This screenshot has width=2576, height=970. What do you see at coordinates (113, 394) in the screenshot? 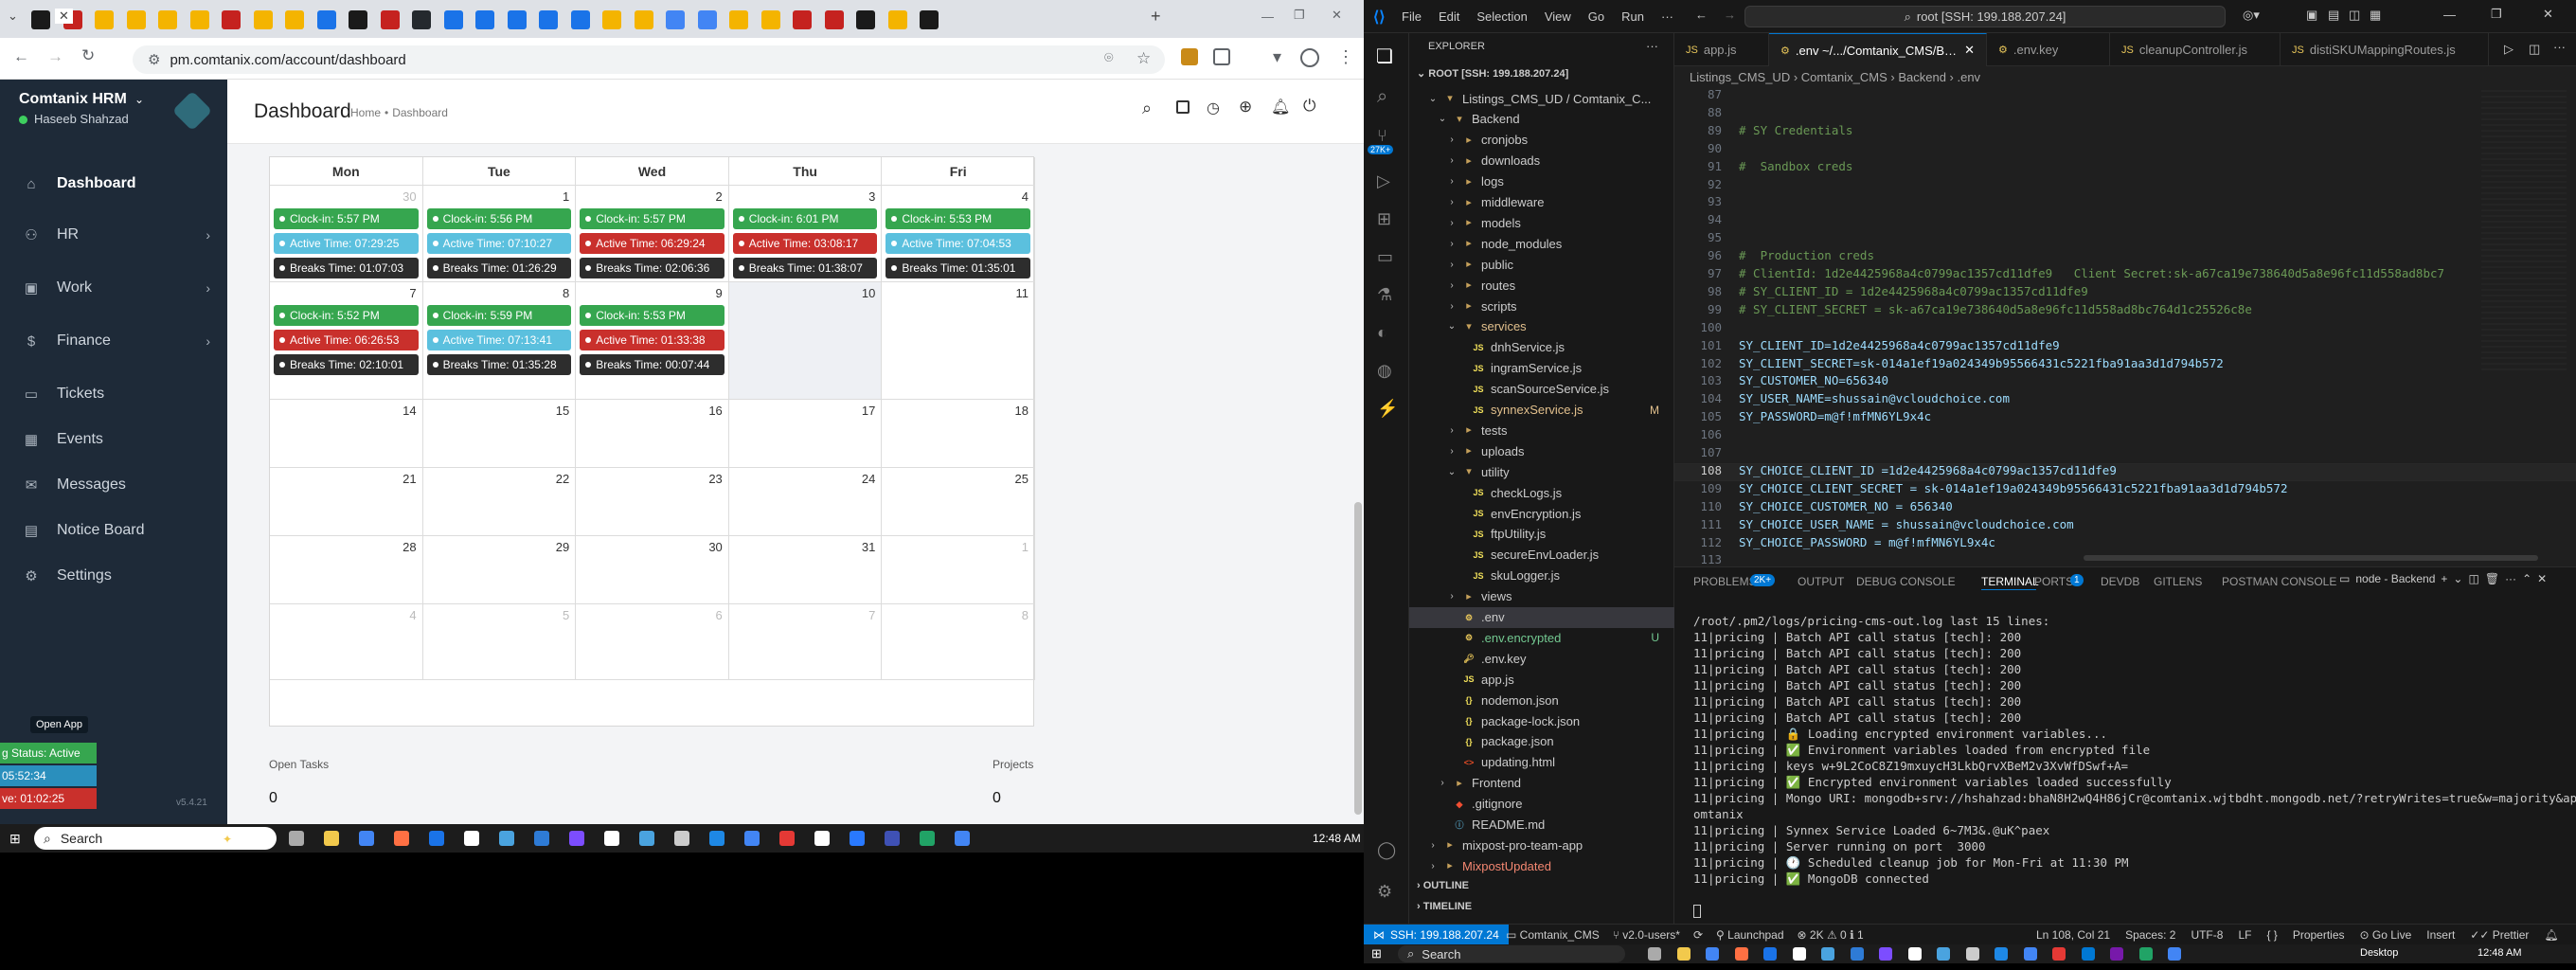
I see `nav-item-tickets: ▭ Tickets` at bounding box center [113, 394].